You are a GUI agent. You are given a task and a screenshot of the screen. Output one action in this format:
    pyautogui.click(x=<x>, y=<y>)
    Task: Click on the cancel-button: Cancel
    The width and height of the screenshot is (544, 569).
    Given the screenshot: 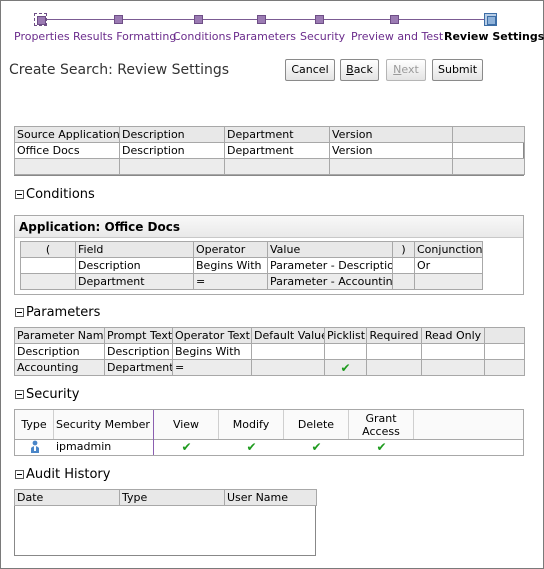 What is the action you would take?
    pyautogui.click(x=310, y=70)
    